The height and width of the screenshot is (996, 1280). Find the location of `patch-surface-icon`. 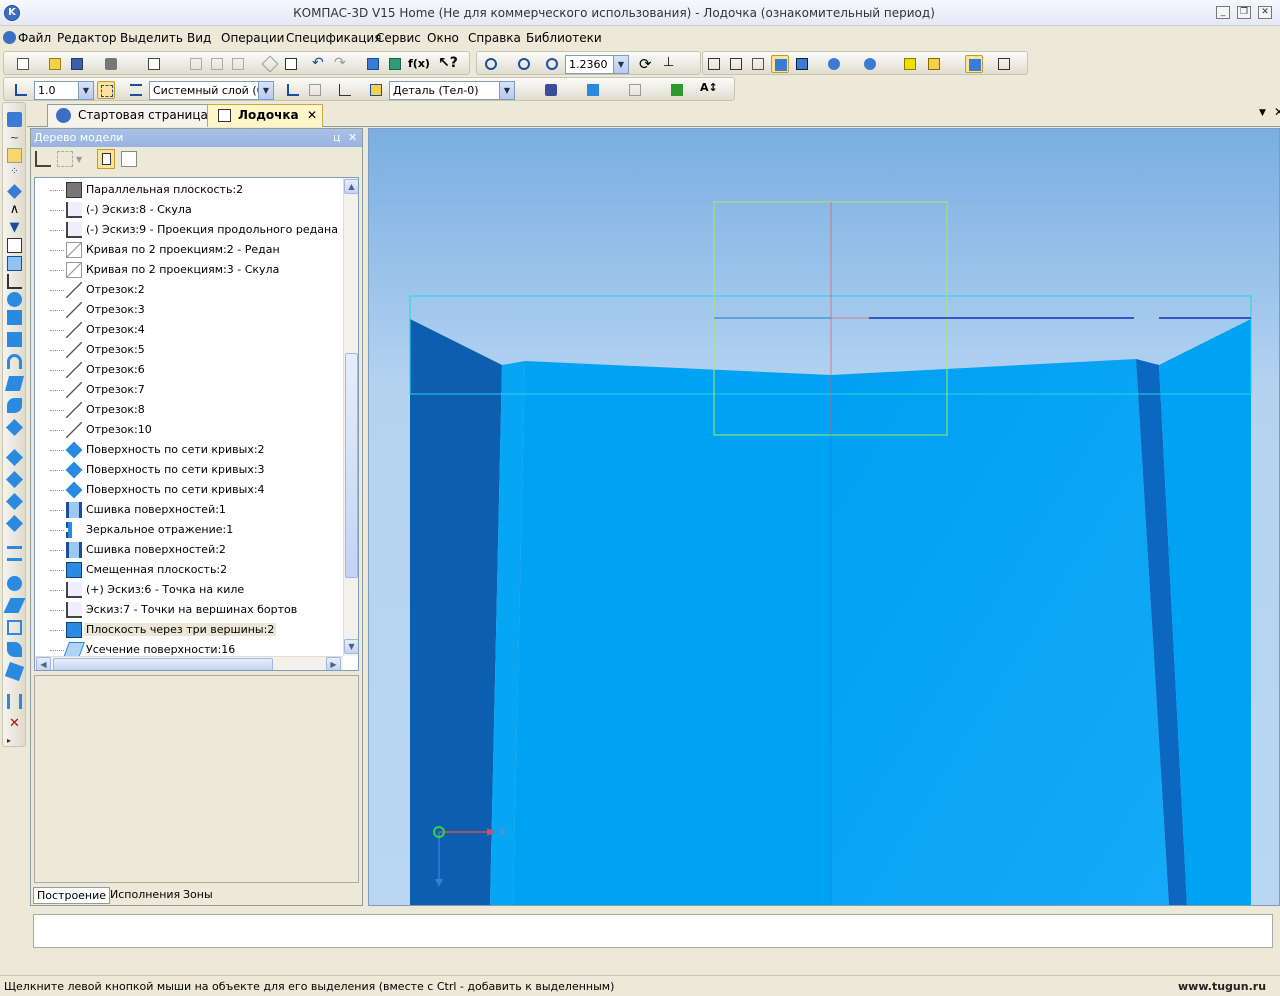

patch-surface-icon is located at coordinates (14, 405).